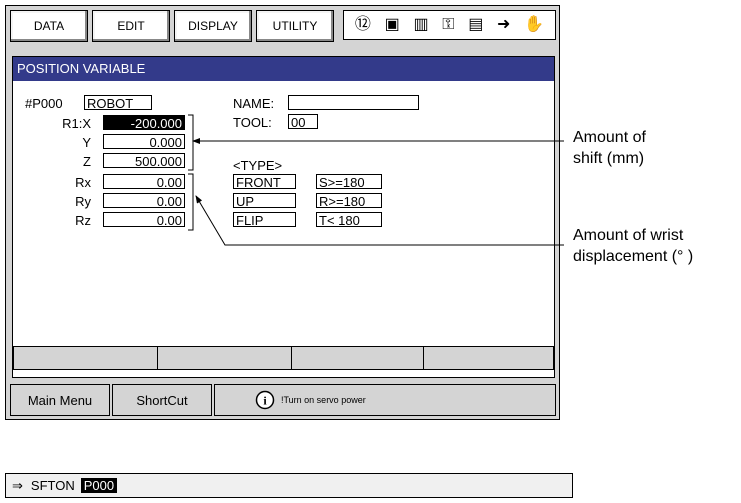 This screenshot has height=503, width=741. I want to click on command-line: ⇒ SFTON P000, so click(289, 485).